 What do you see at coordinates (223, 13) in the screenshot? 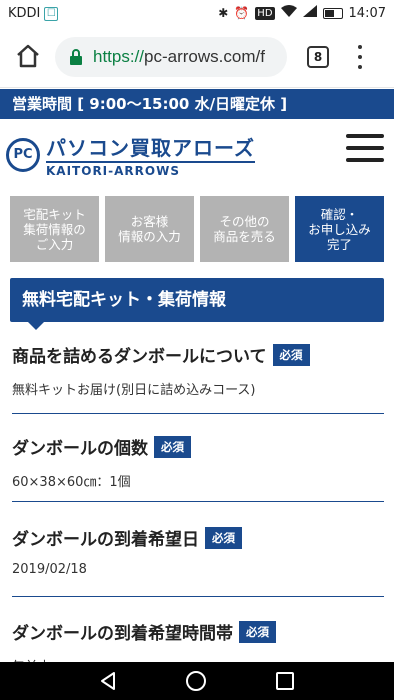
I see `bluetooth-icon: ✱` at bounding box center [223, 13].